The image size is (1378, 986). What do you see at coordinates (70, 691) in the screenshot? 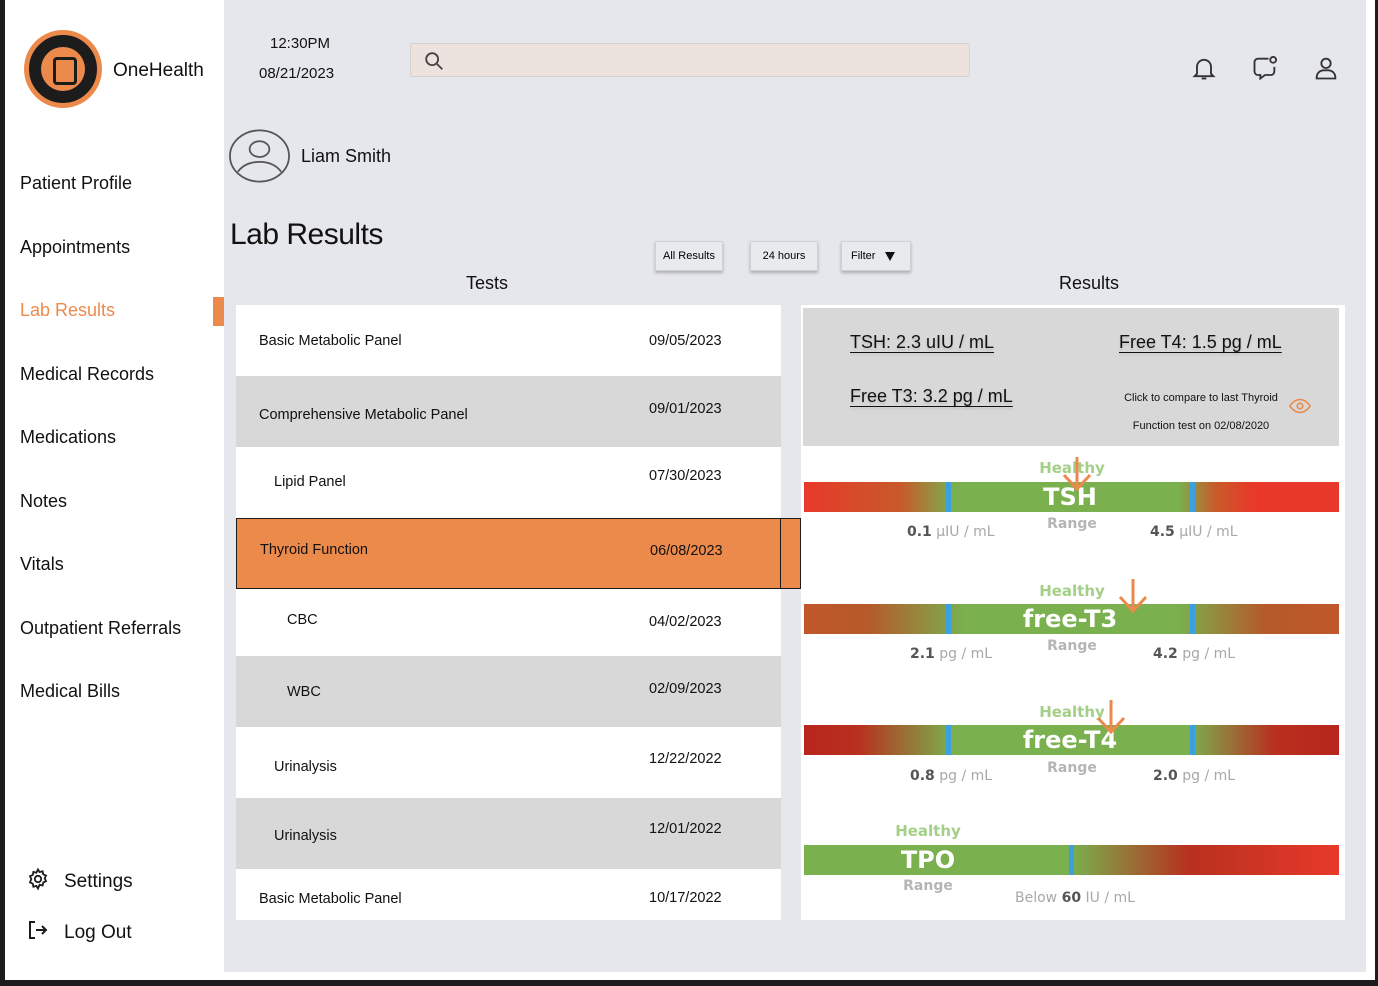
I see `sidebar-item-medical-bills: Medical Bills` at bounding box center [70, 691].